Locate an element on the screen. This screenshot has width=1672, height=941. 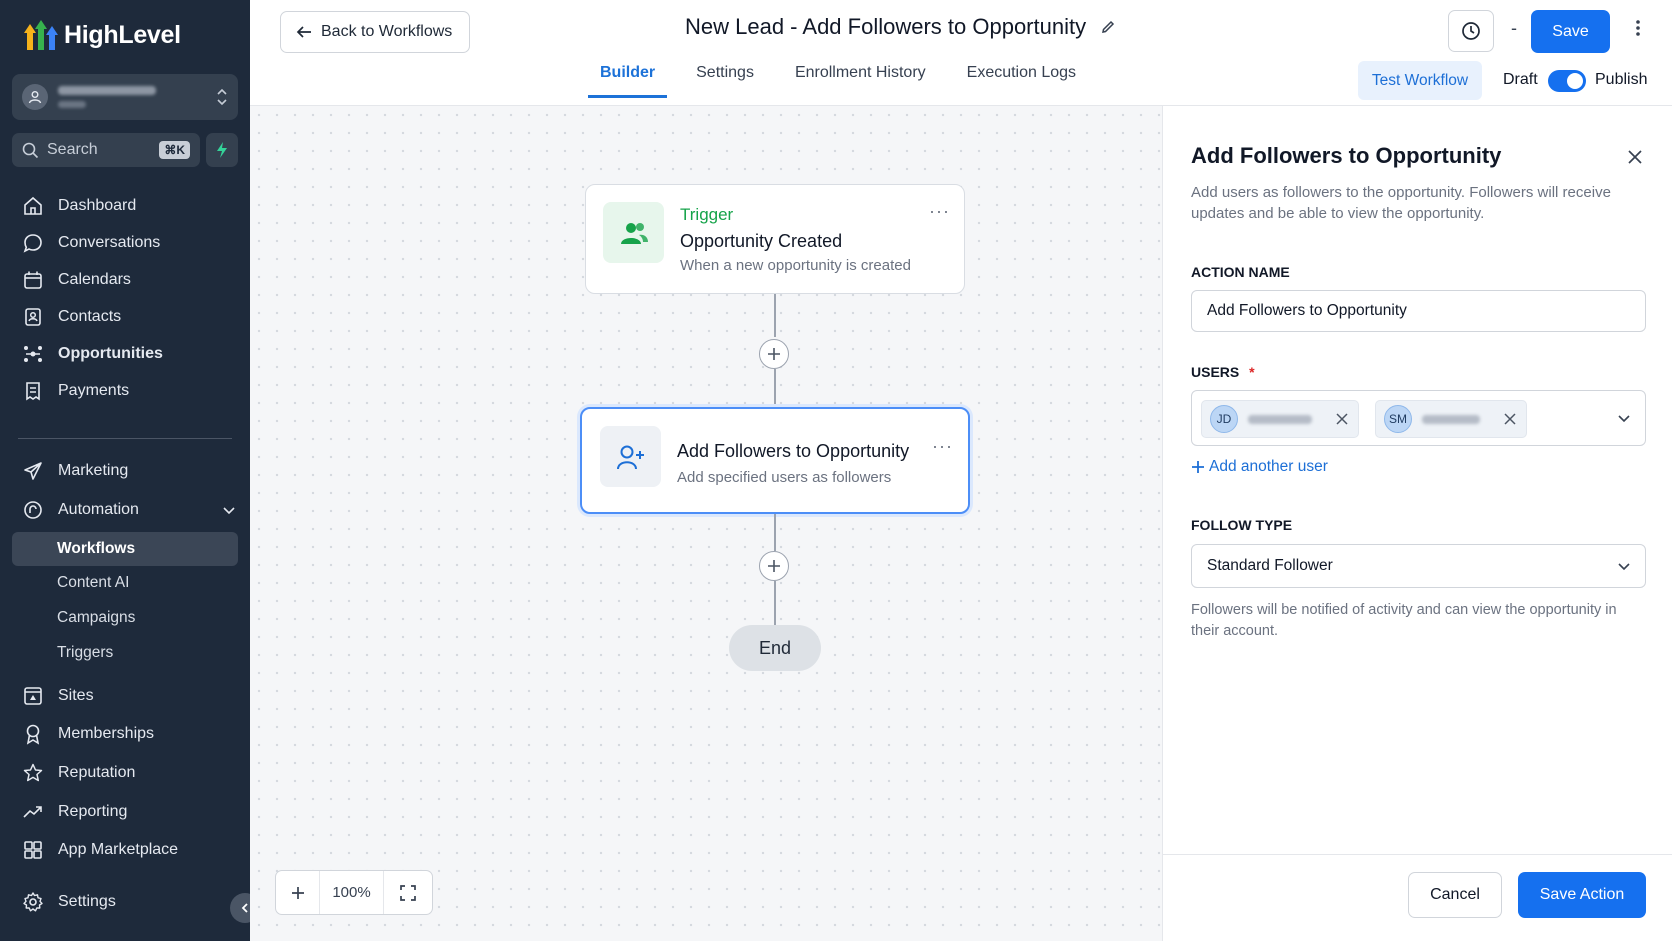
panel-footer-divider is located at coordinates (1417, 854).